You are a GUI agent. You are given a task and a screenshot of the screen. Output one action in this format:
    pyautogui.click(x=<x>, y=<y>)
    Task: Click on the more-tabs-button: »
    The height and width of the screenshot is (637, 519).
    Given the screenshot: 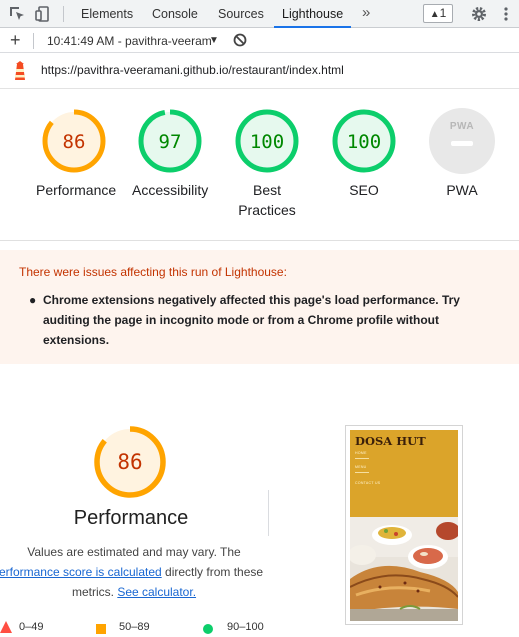 What is the action you would take?
    pyautogui.click(x=366, y=13)
    